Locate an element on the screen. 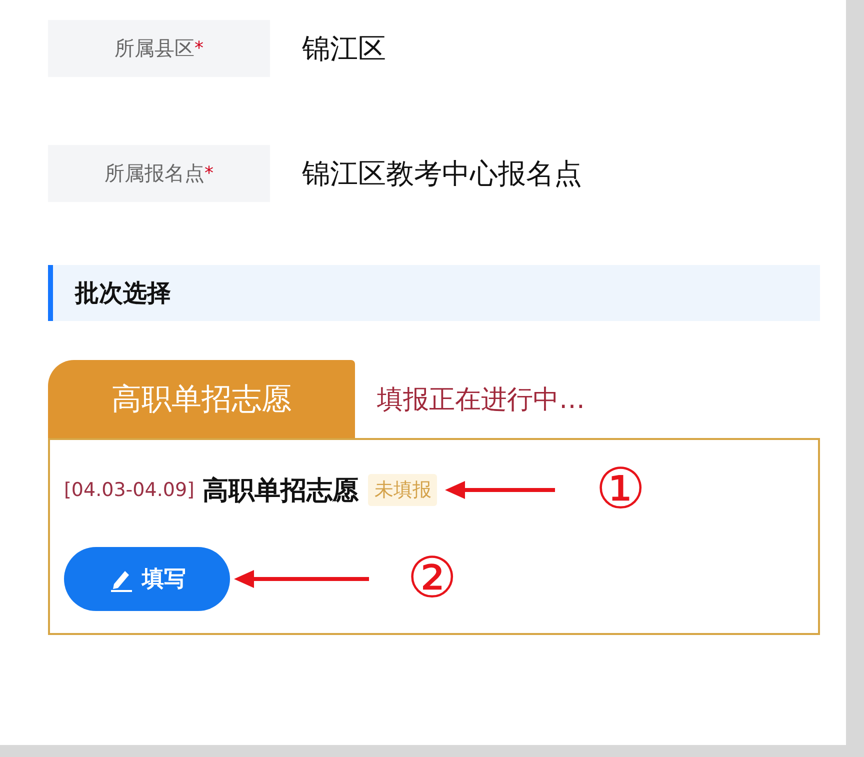 The width and height of the screenshot is (864, 757). field-label: 所属县区* is located at coordinates (159, 48).